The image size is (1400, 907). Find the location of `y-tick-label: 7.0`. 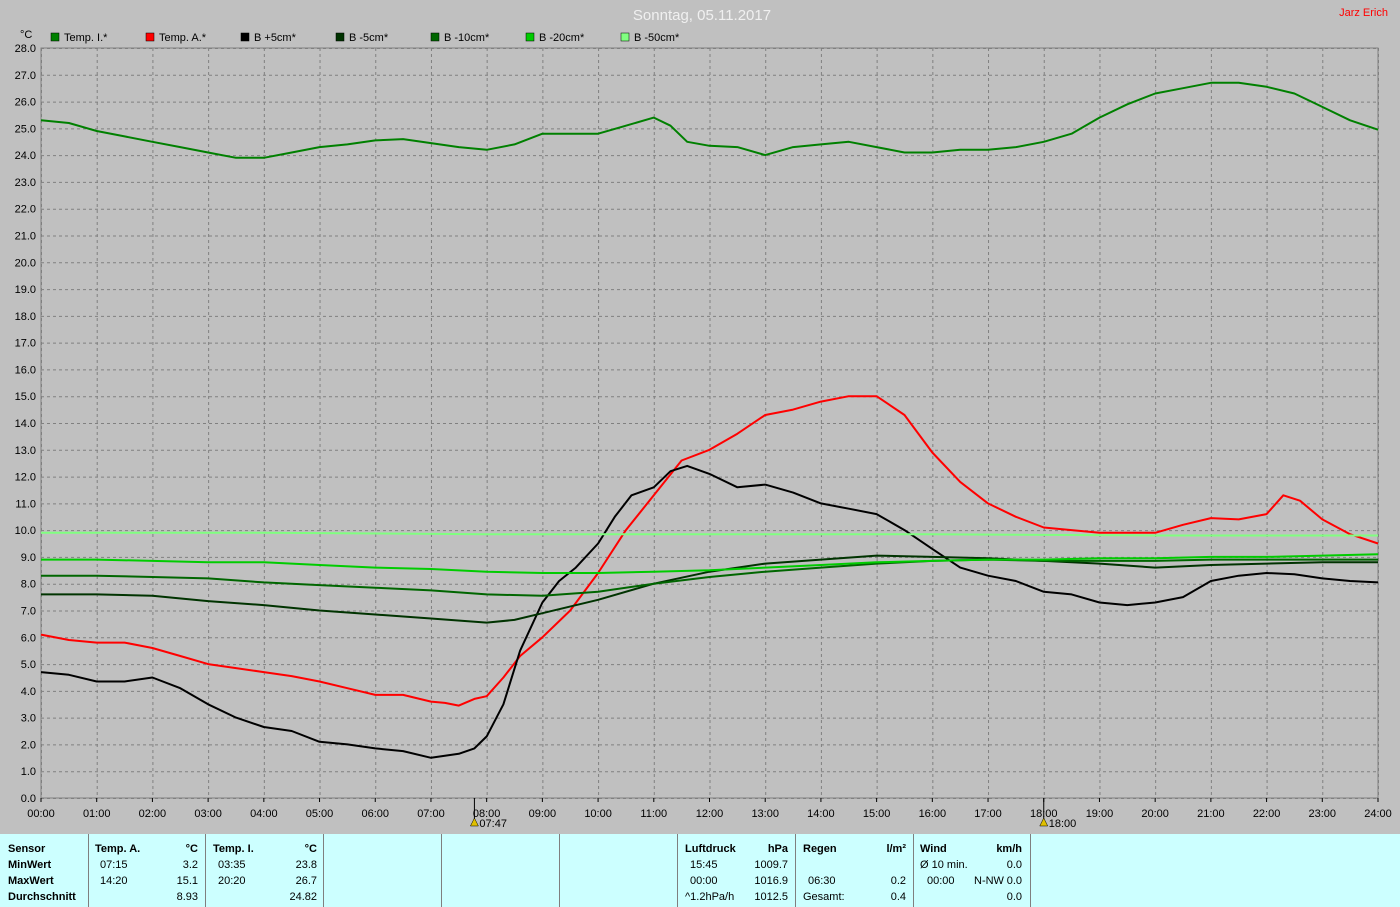

y-tick-label: 7.0 is located at coordinates (28, 612).